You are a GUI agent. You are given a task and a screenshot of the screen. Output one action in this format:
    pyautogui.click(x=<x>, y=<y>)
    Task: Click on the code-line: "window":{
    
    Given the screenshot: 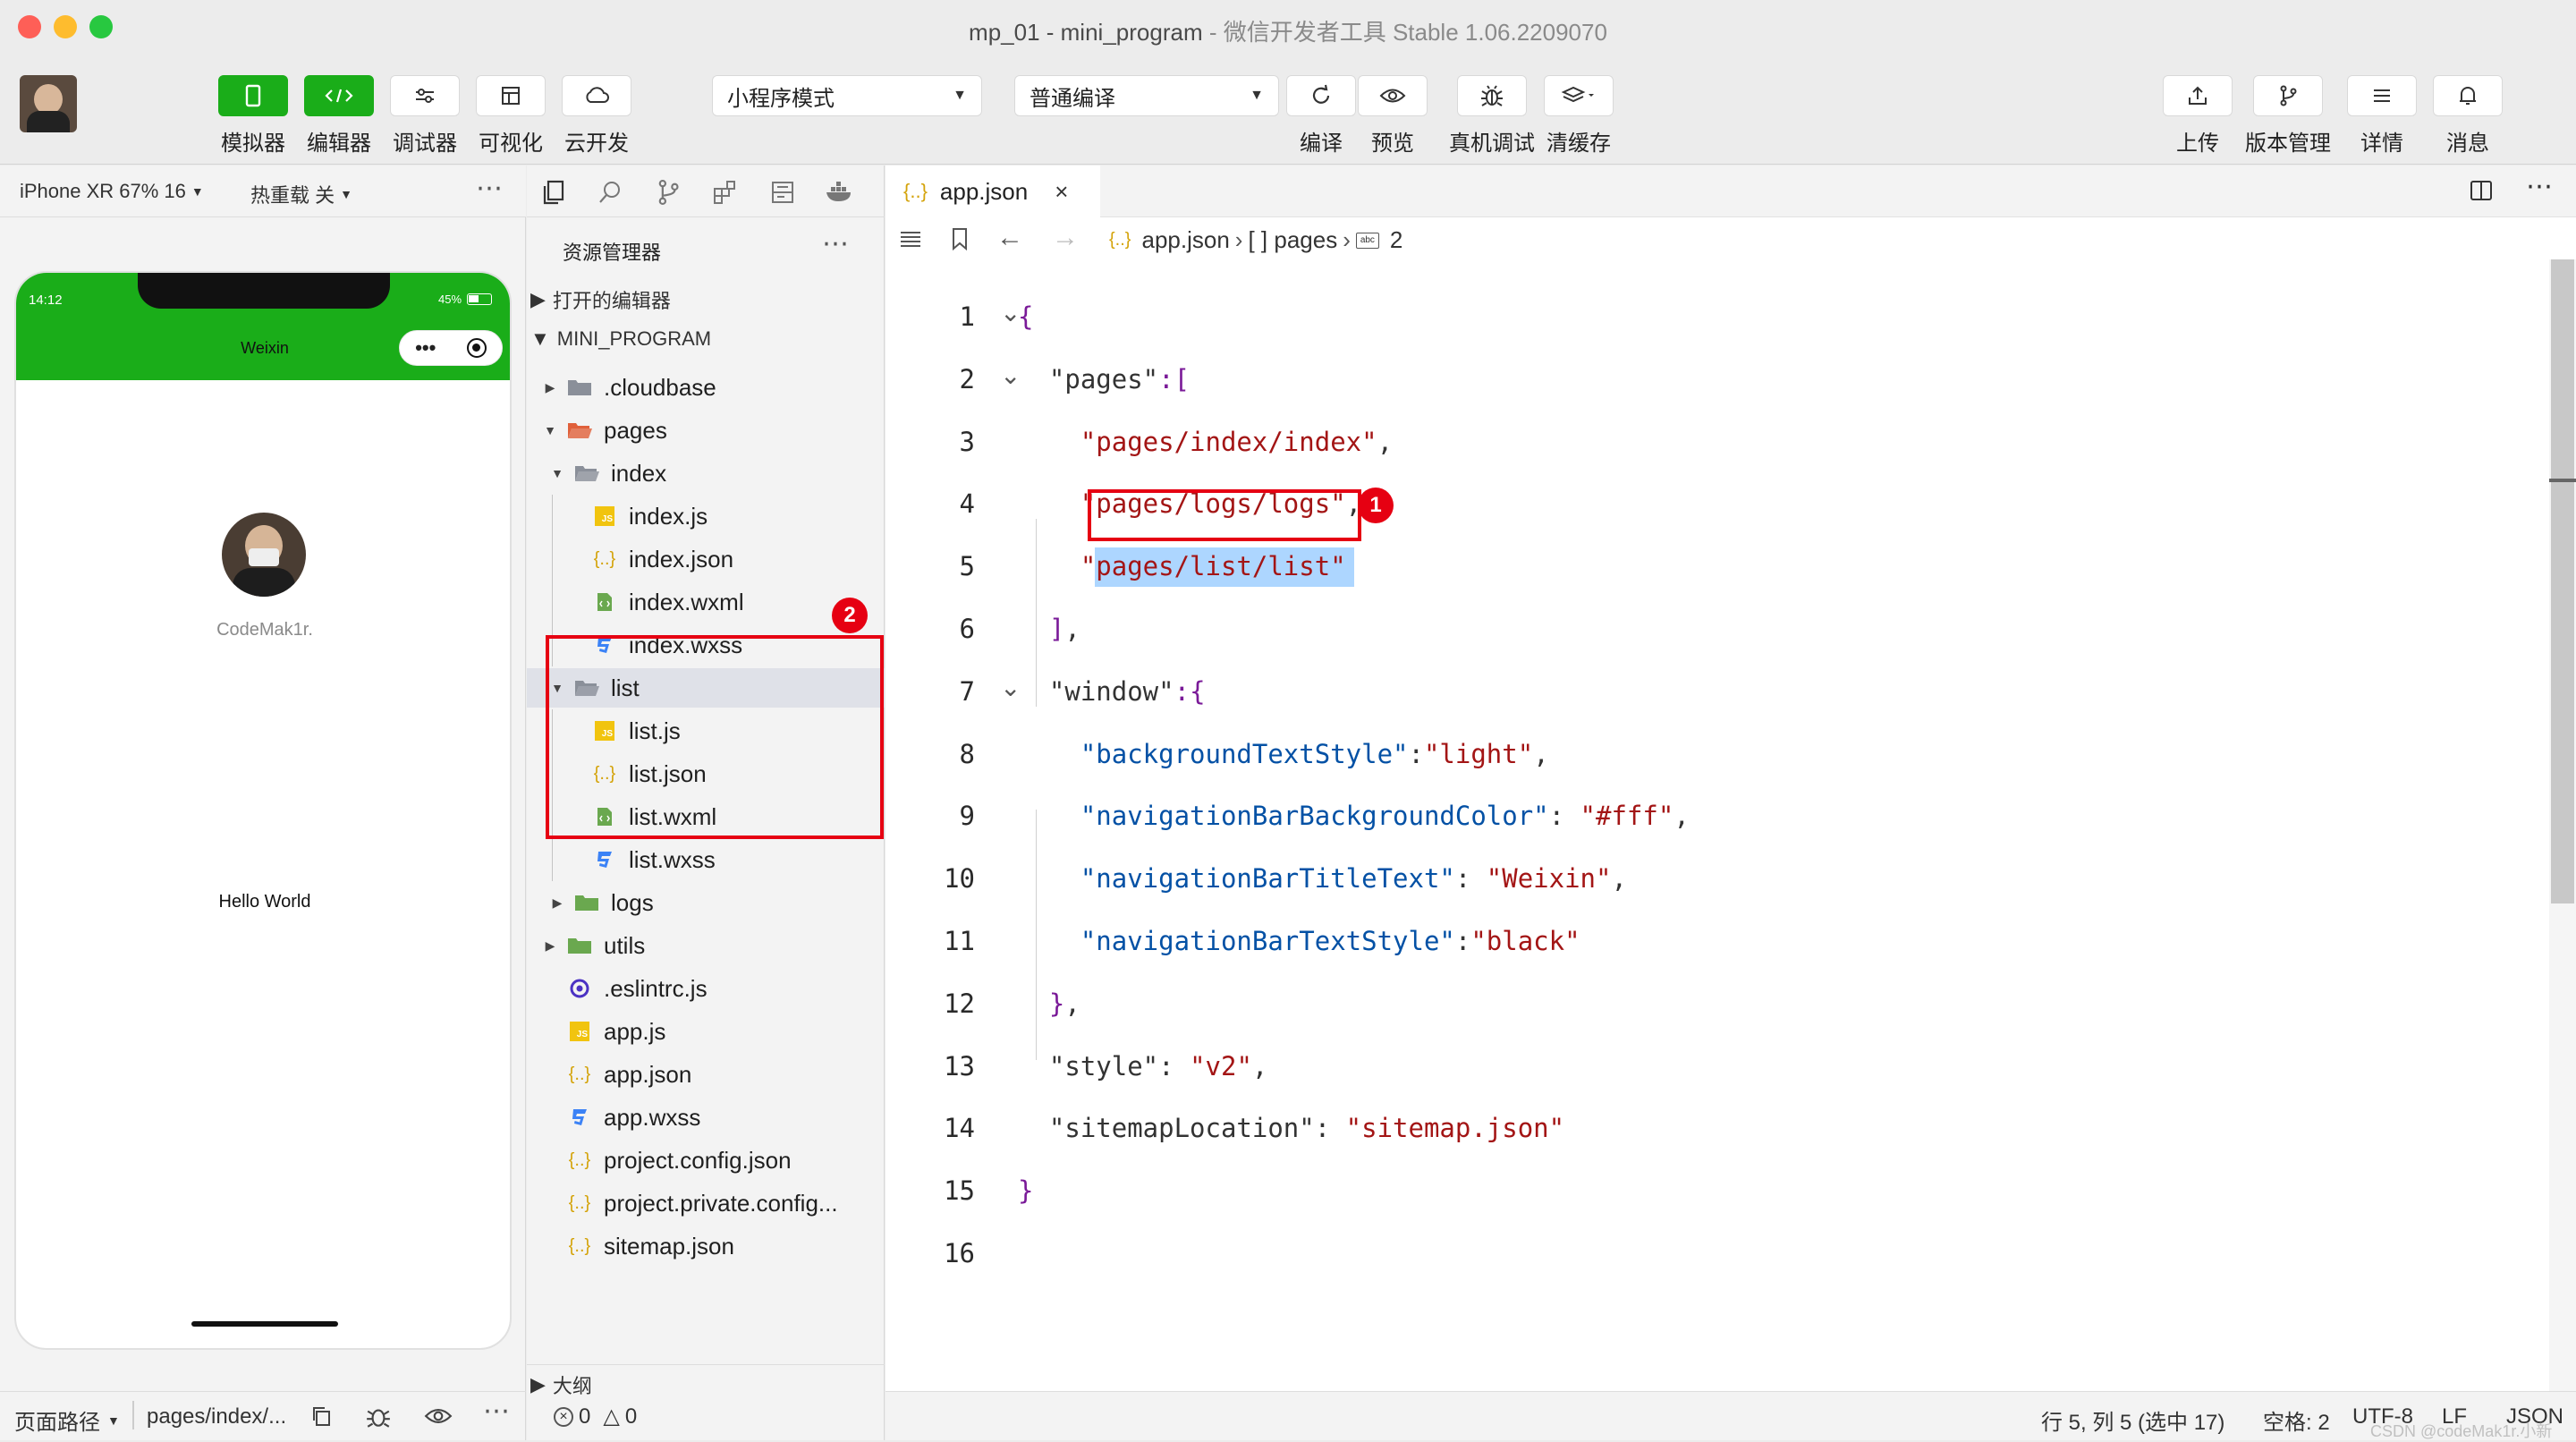 What is the action you would take?
    pyautogui.click(x=1112, y=691)
    